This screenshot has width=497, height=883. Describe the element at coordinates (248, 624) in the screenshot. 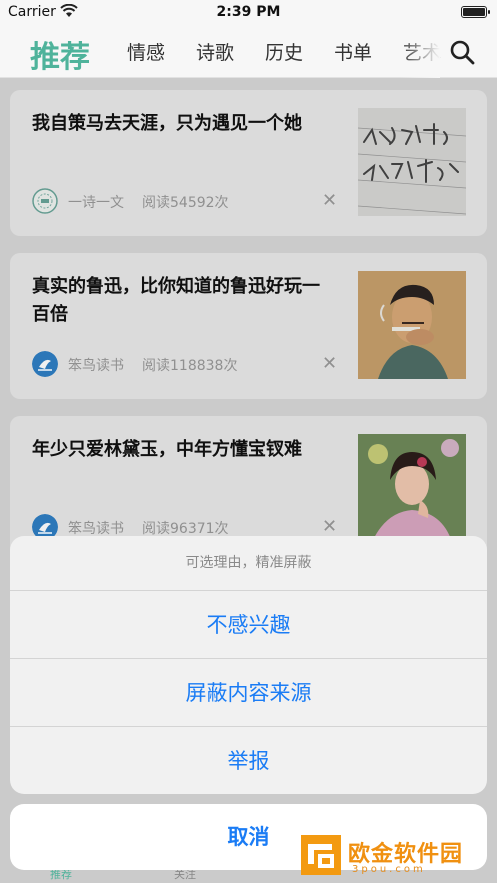

I see `not-interested-button: 不感兴趣` at that location.